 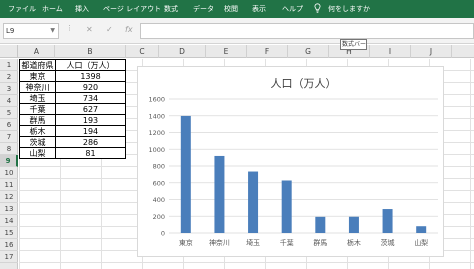 I want to click on row-header: 12, so click(x=9, y=197).